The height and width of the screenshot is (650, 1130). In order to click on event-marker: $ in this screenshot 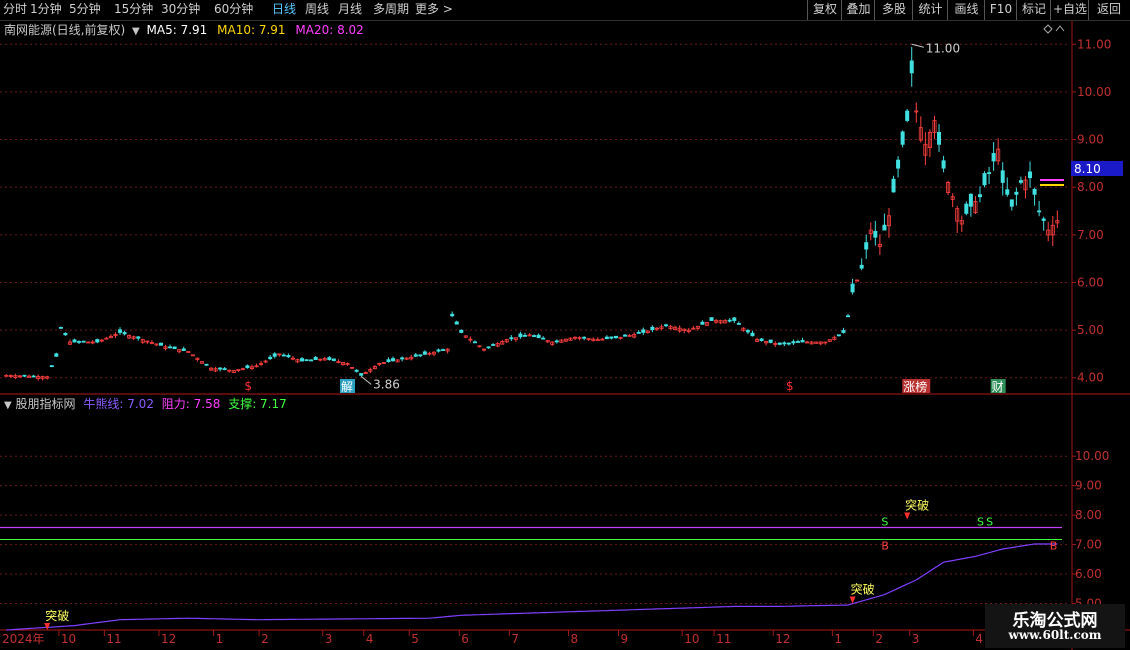, I will do `click(248, 386)`.